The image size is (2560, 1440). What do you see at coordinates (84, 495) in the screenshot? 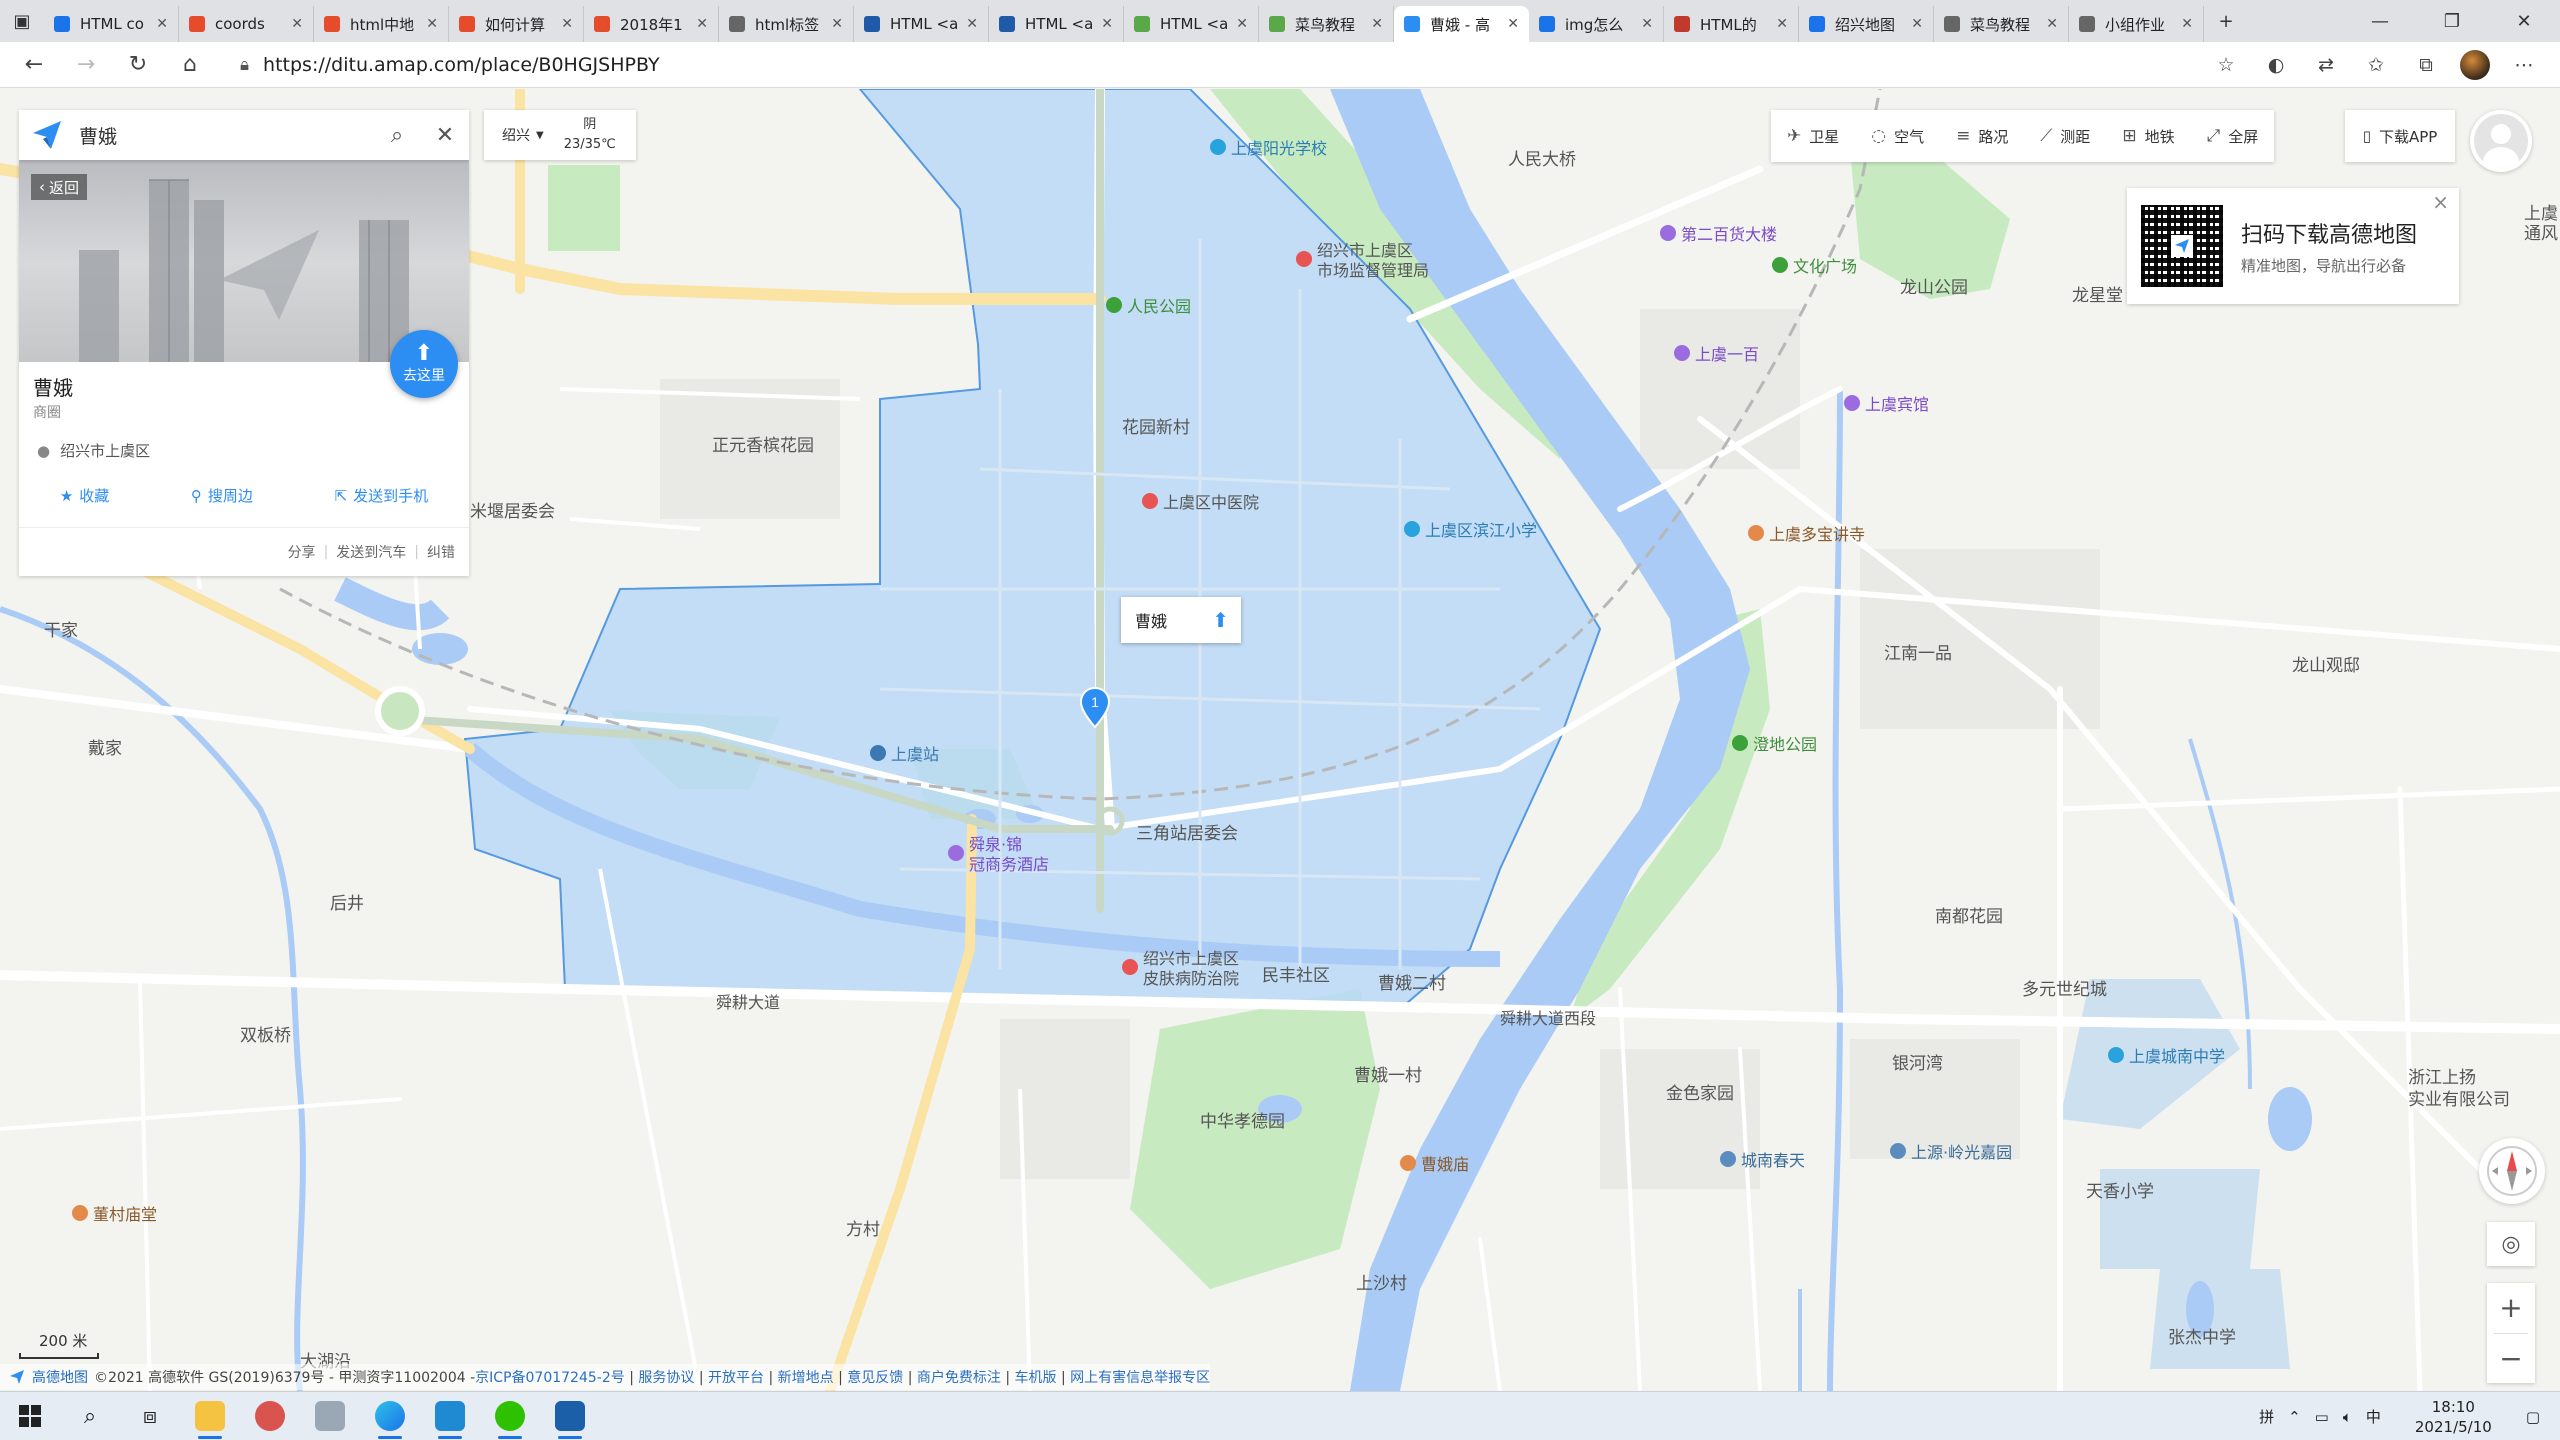
I see `place-action-button: ★ 收藏` at bounding box center [84, 495].